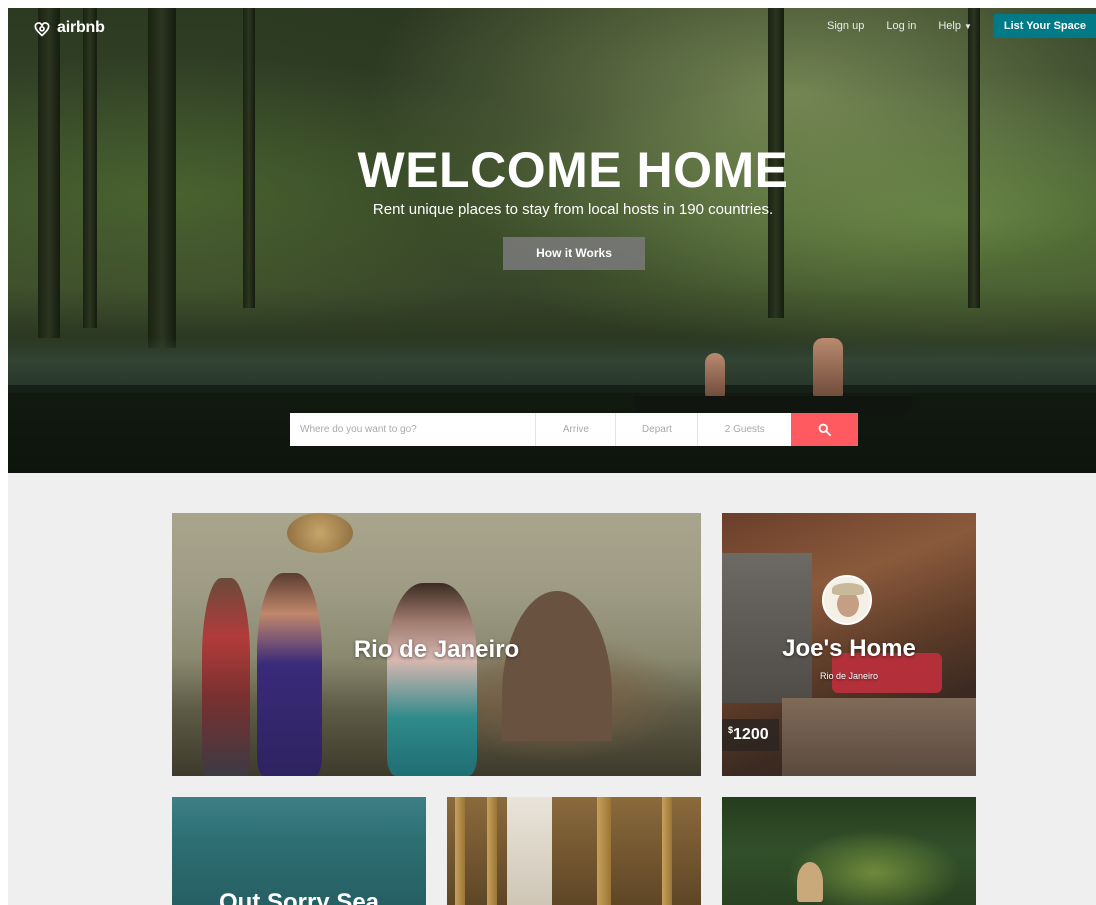 This screenshot has height=905, width=1096. Describe the element at coordinates (529, 851) in the screenshot. I see `path` at that location.